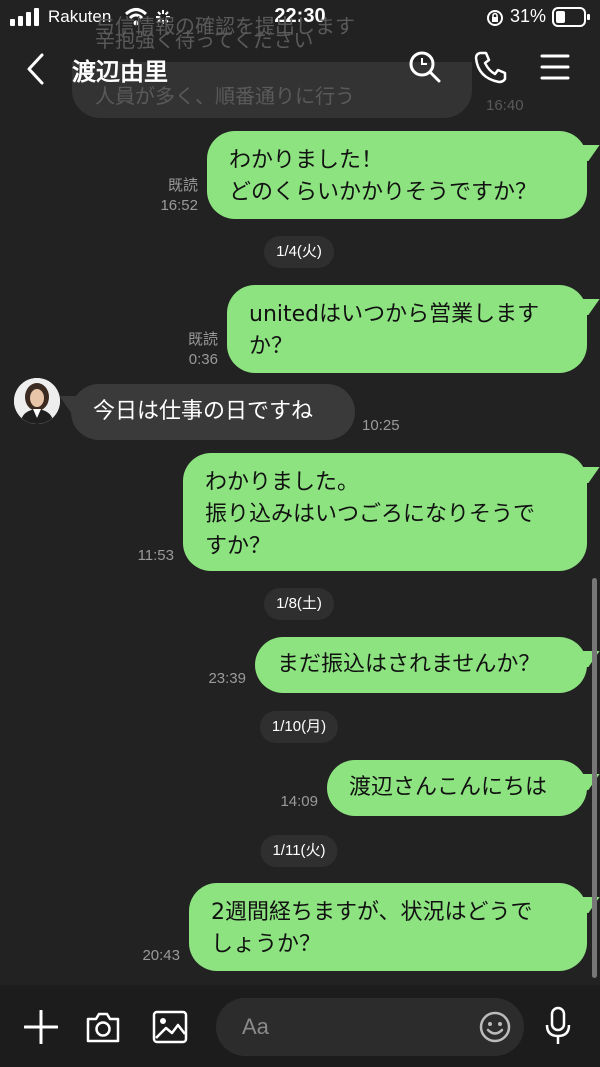 The image size is (600, 1067). I want to click on battery-icon, so click(571, 17).